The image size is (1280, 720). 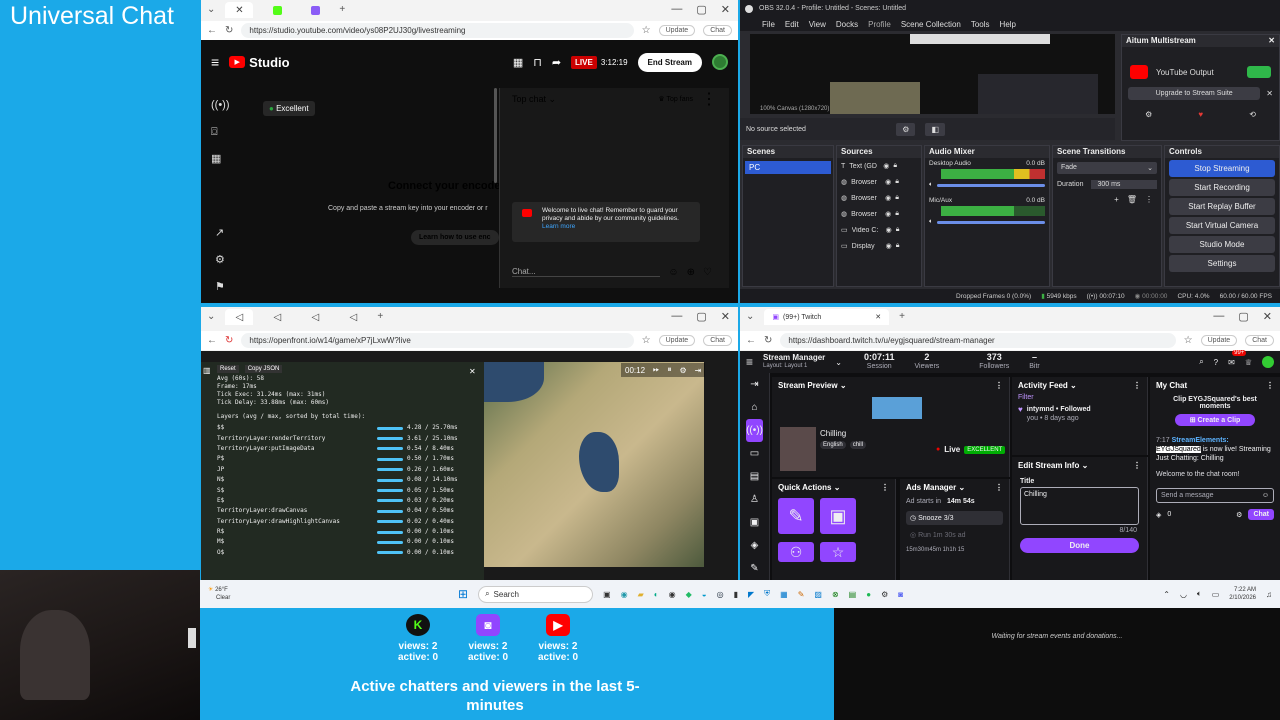 What do you see at coordinates (900, 594) in the screenshot?
I see `discord-icon: ◙` at bounding box center [900, 594].